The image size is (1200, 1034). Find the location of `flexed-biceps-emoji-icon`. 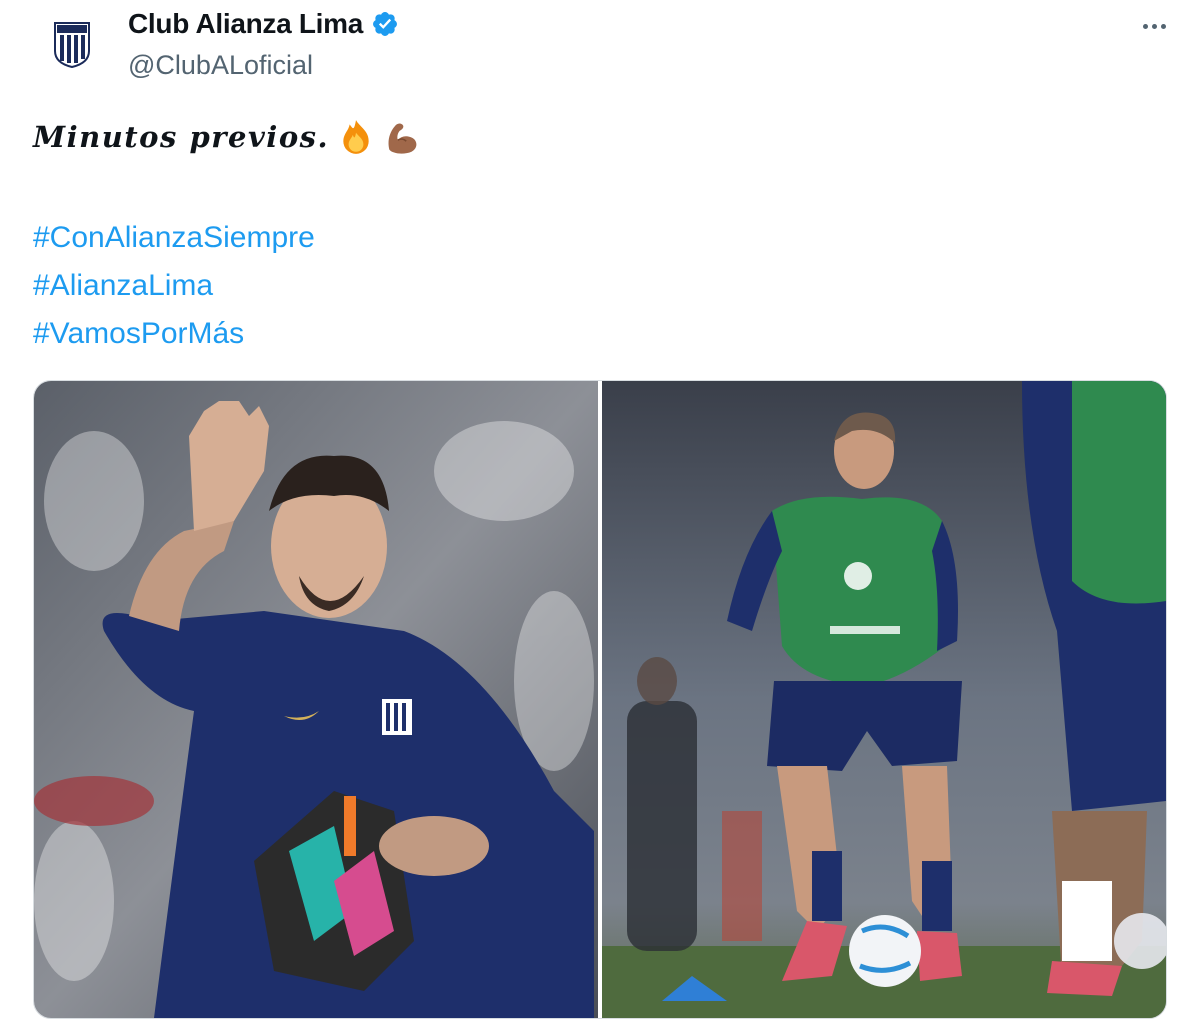

flexed-biceps-emoji-icon is located at coordinates (402, 138).